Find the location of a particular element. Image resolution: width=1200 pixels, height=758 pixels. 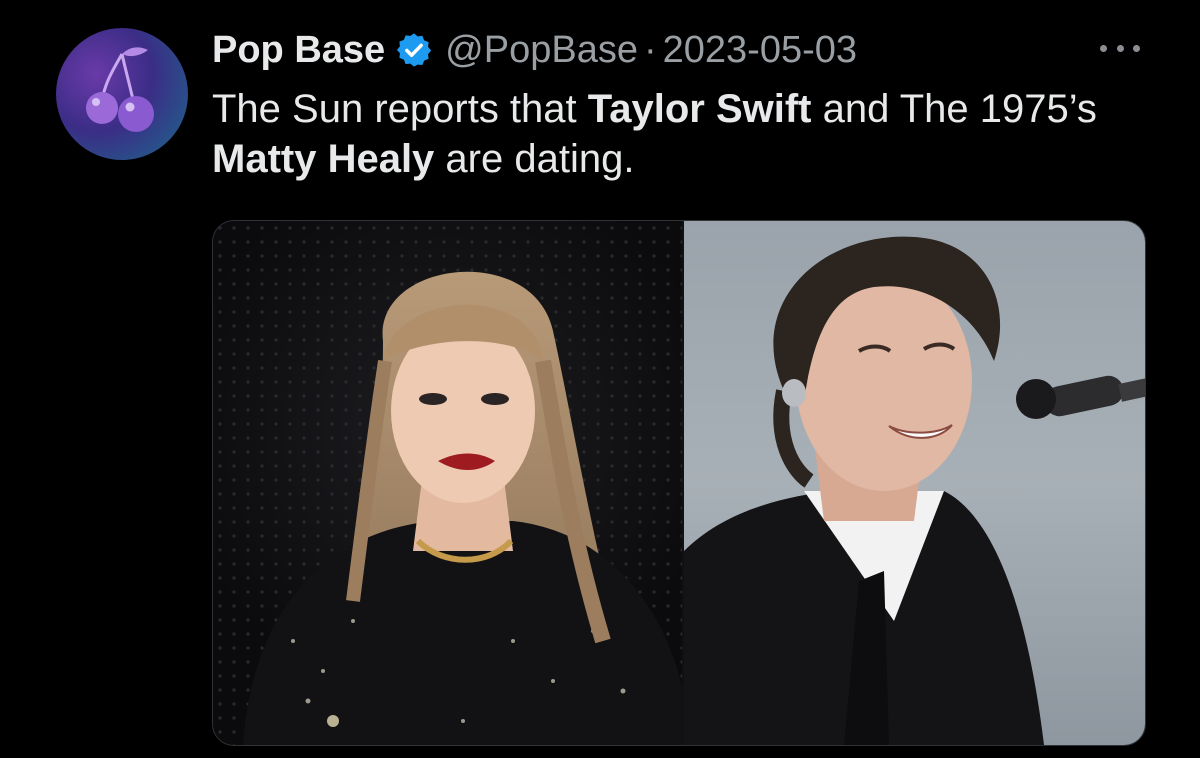

tweet-text-part: The Sun reports that is located at coordinates (400, 109).